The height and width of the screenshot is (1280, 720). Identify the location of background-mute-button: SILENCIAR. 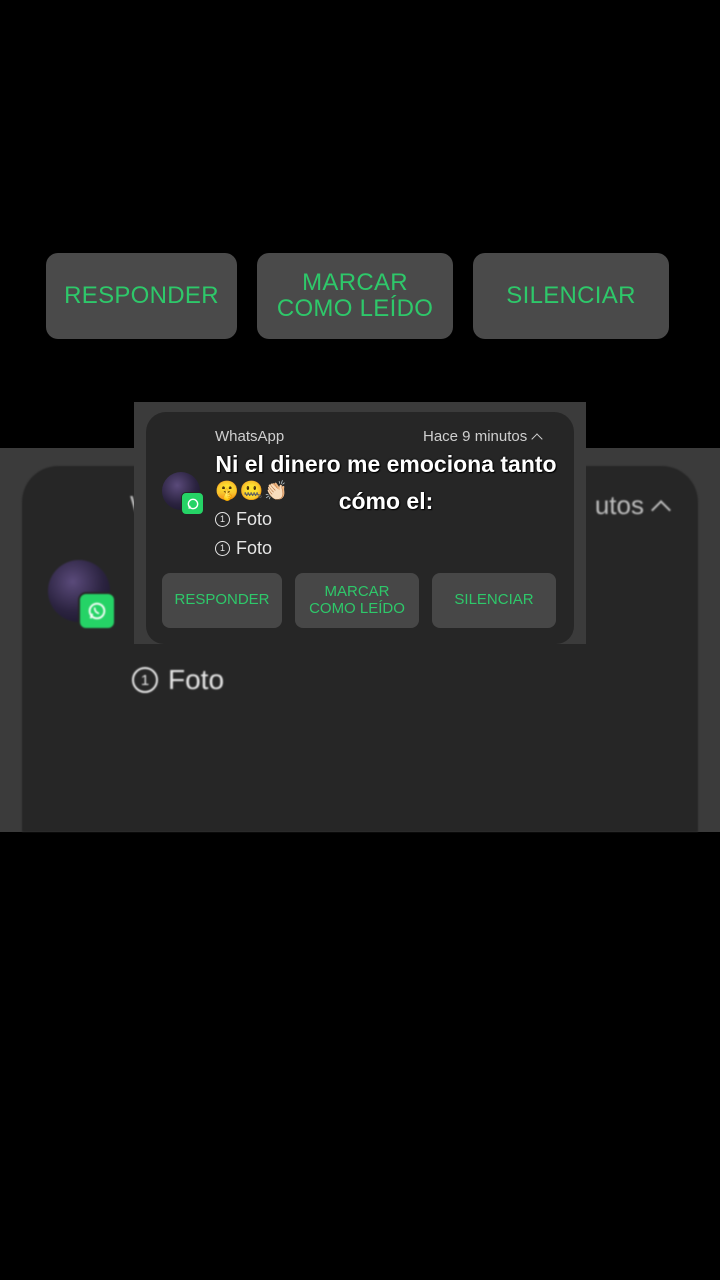
(571, 296).